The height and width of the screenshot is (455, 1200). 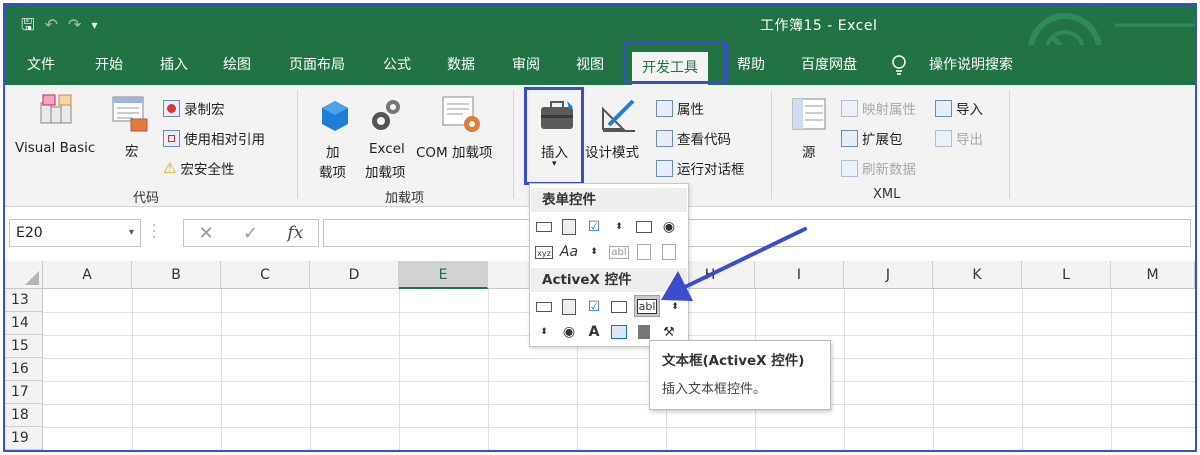 I want to click on tab-help: 帮助, so click(x=751, y=65).